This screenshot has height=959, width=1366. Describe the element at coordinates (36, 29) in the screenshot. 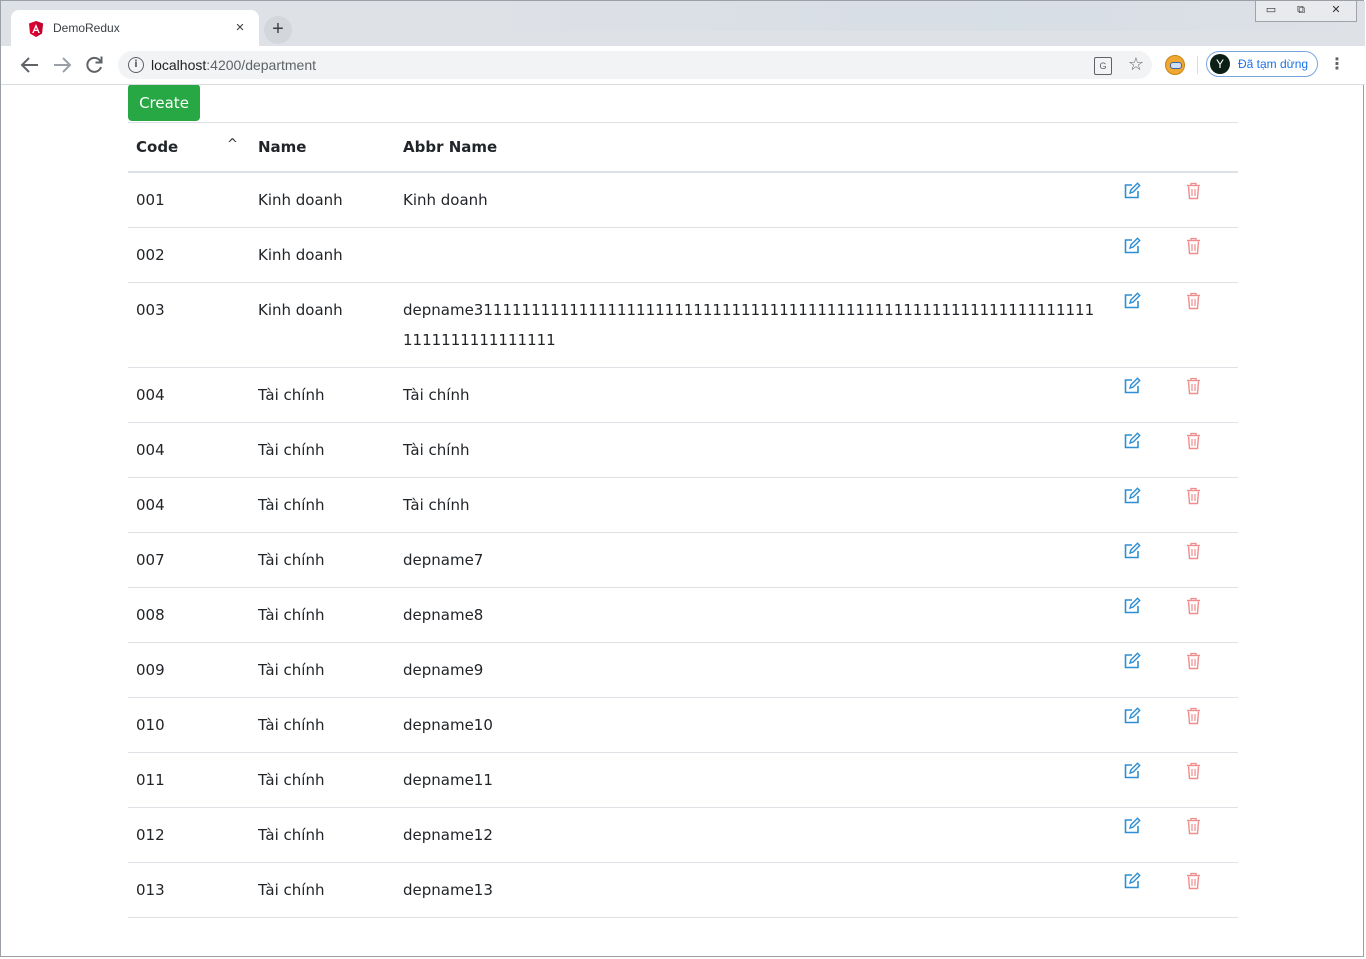

I see `angular-icon` at that location.